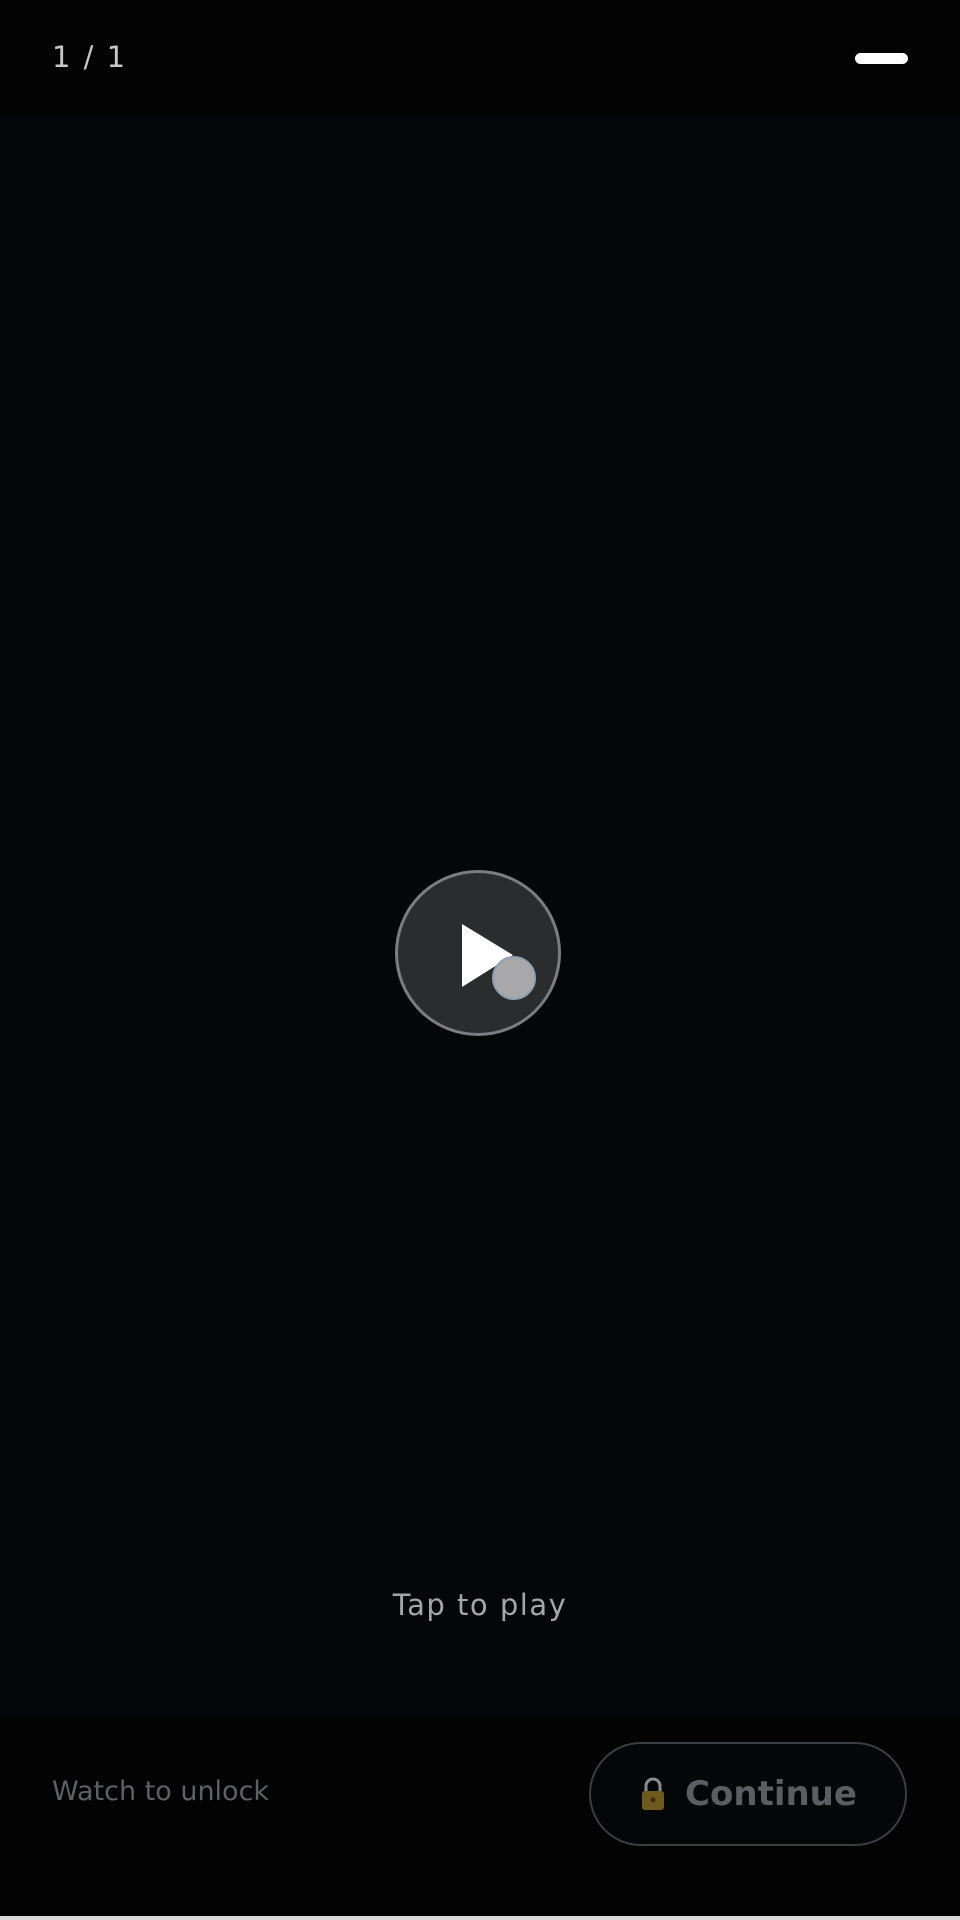 The image size is (960, 1920). Describe the element at coordinates (514, 978) in the screenshot. I see `touch-indicator` at that location.